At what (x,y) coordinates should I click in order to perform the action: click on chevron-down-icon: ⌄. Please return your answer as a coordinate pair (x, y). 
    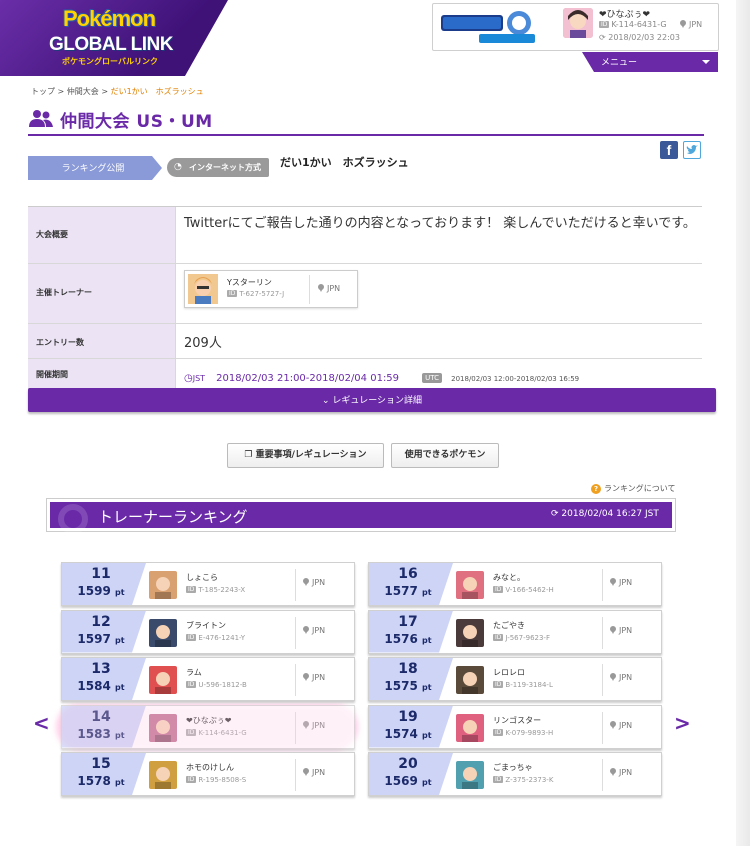
    Looking at the image, I should click on (327, 401).